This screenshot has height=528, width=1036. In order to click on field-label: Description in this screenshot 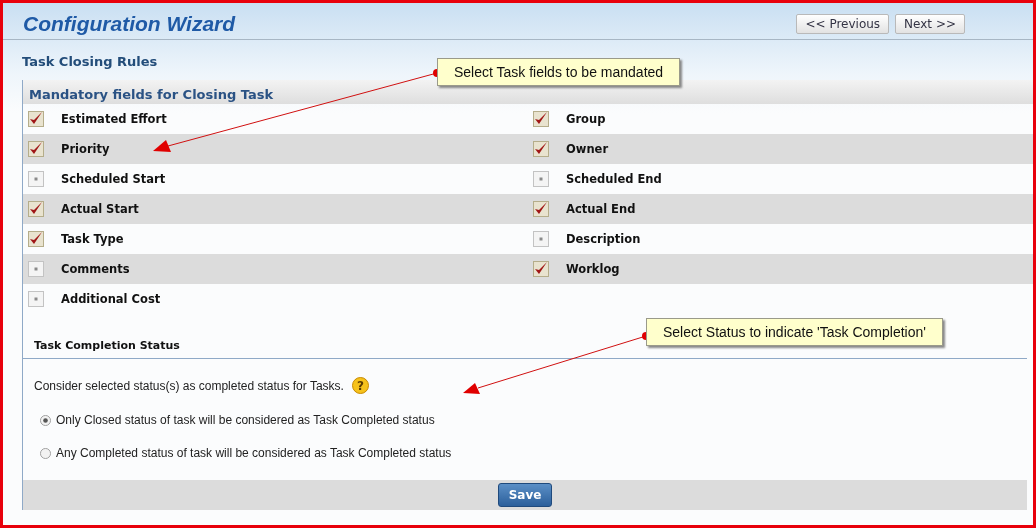, I will do `click(603, 239)`.